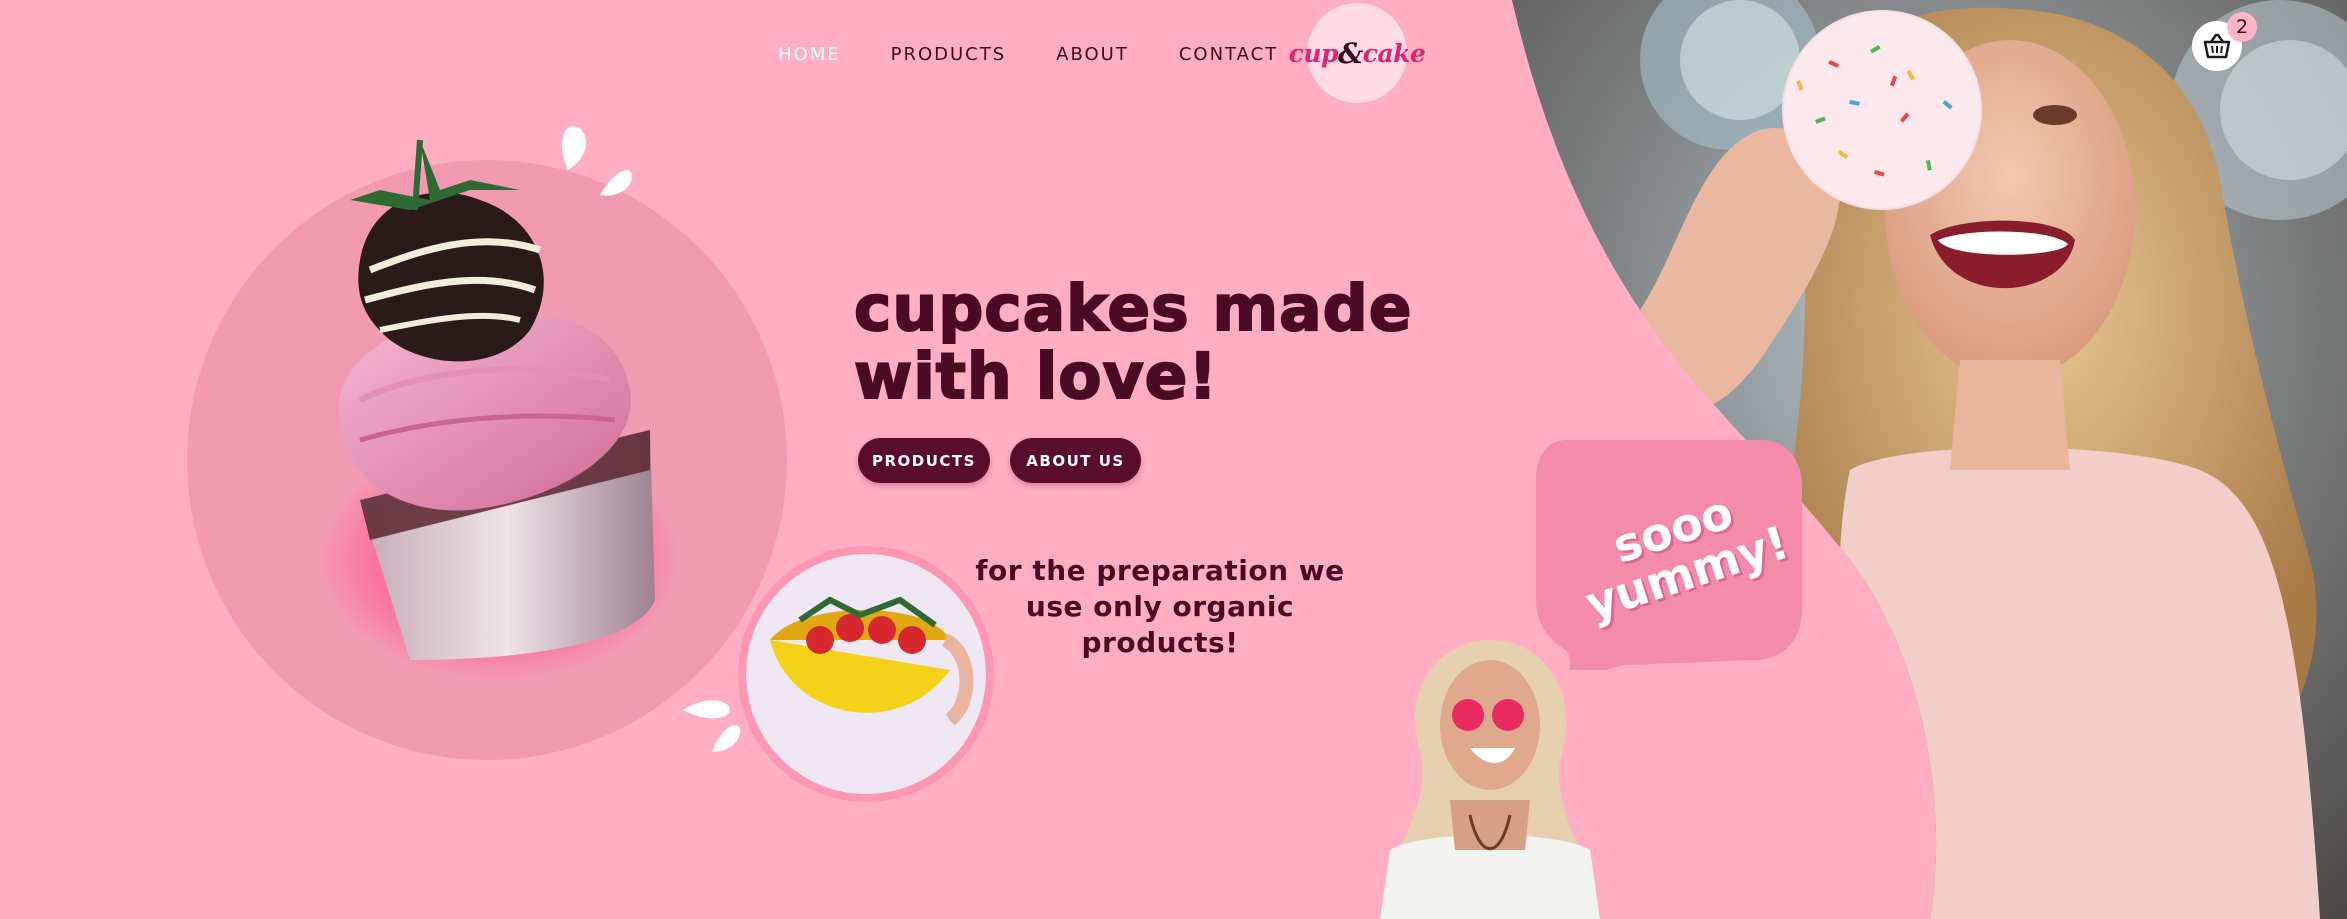 The height and width of the screenshot is (919, 2347). Describe the element at coordinates (924, 460) in the screenshot. I see `products-button: PRODUCTS` at that location.